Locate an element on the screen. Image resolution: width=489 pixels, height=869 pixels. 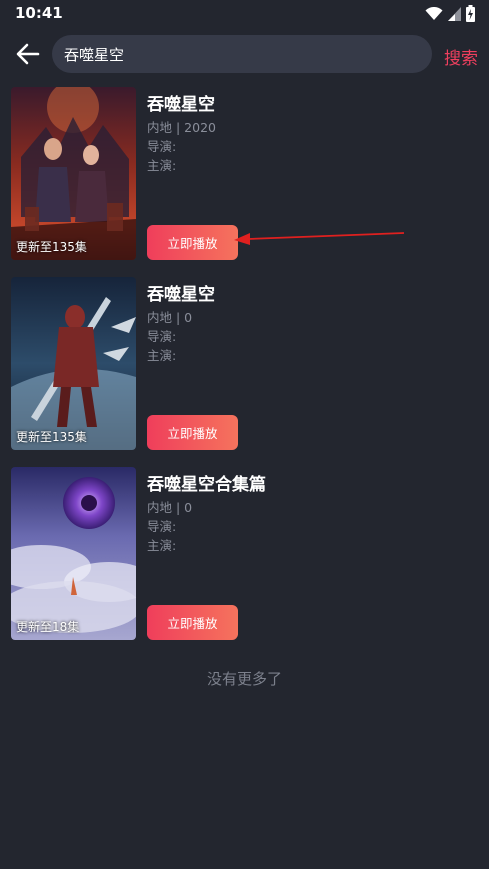
back-arrow-icon is located at coordinates (28, 54).